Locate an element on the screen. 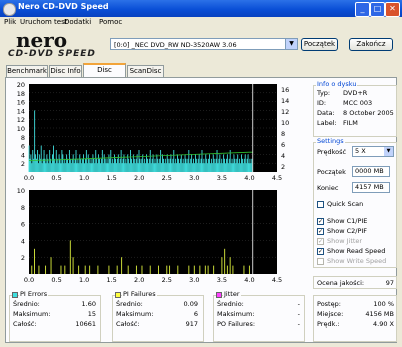 The height and width of the screenshot is (347, 402). speed-label: Prędkość is located at coordinates (332, 152).